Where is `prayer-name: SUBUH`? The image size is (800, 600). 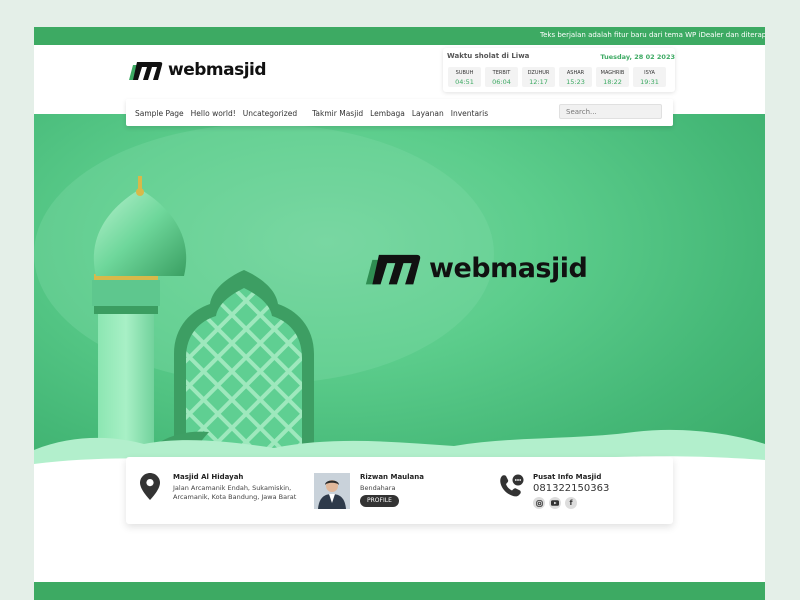
prayer-name: SUBUH is located at coordinates (464, 73).